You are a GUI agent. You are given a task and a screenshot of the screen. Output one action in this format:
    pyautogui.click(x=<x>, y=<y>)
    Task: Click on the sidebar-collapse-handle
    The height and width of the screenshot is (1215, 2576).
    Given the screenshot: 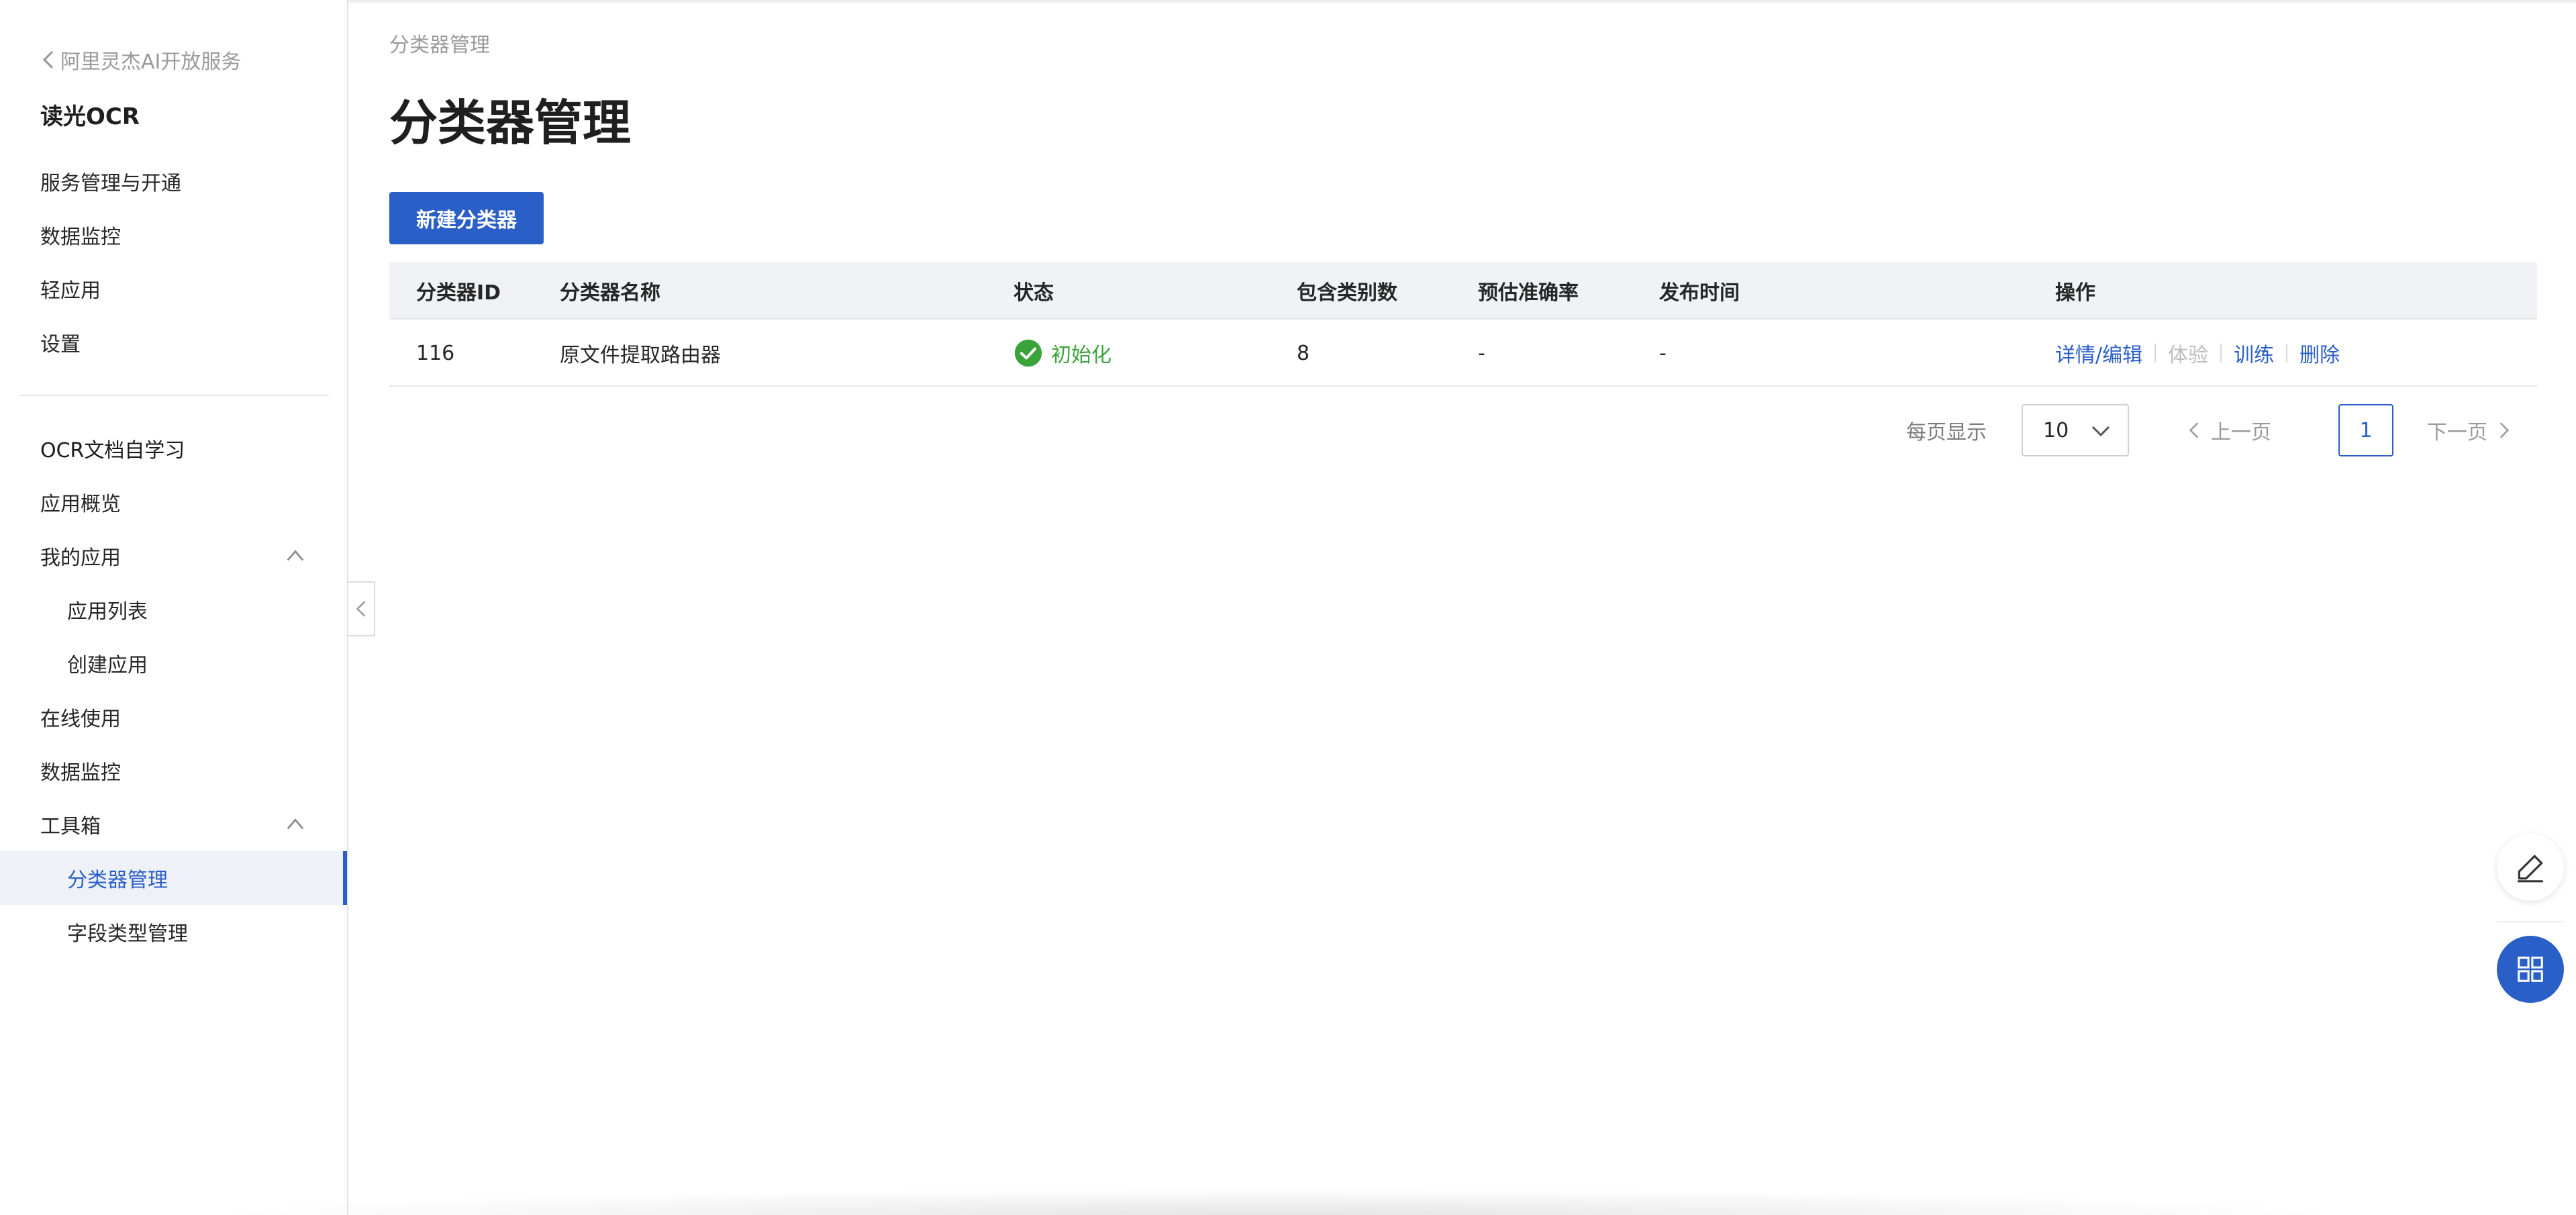 What is the action you would take?
    pyautogui.click(x=361, y=608)
    